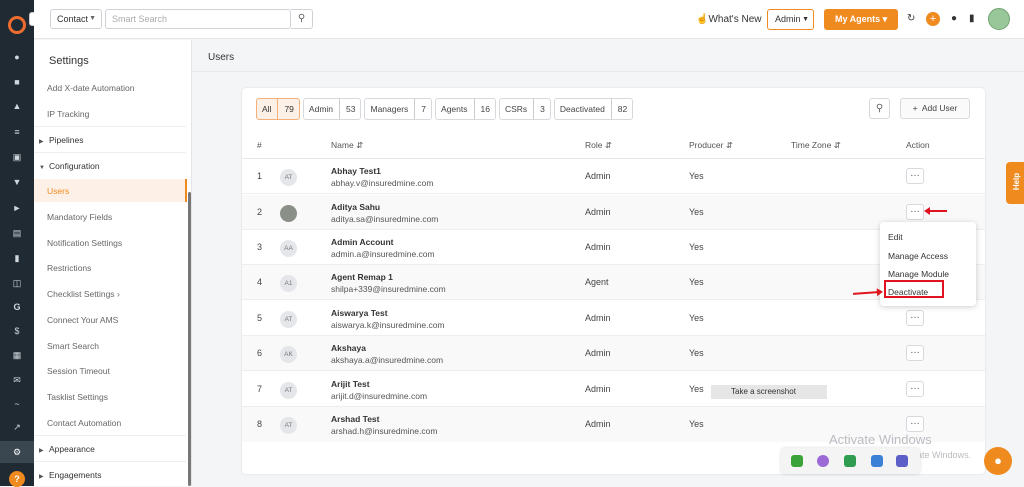 The width and height of the screenshot is (1024, 487). What do you see at coordinates (850, 461) in the screenshot?
I see `recycle-app-icon` at bounding box center [850, 461].